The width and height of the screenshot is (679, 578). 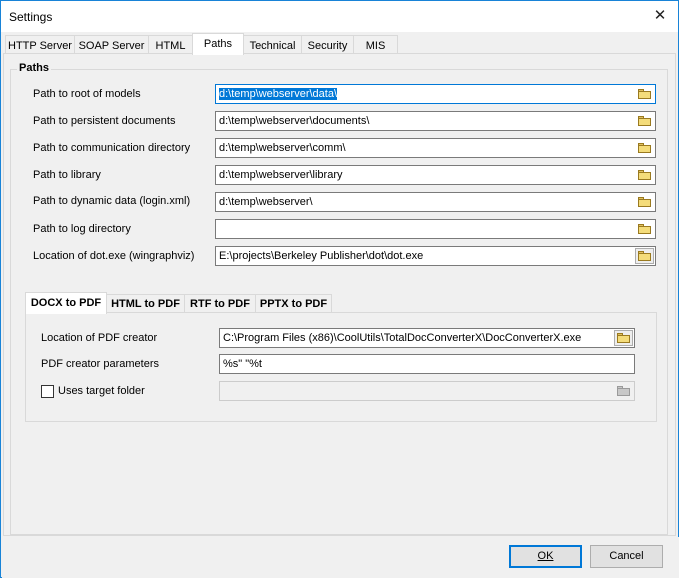 I want to click on dynamic-data-value: d:\temp\webserver\, so click(x=266, y=202).